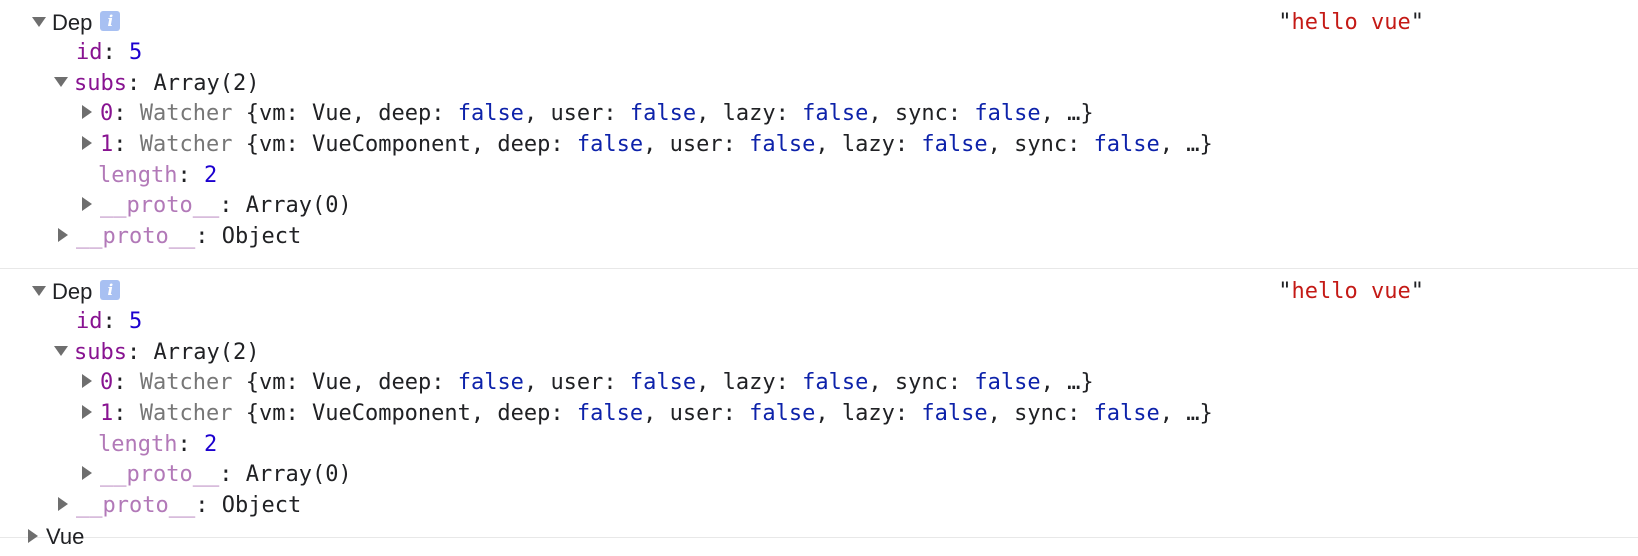  What do you see at coordinates (1285, 291) in the screenshot?
I see `quote-open: "` at bounding box center [1285, 291].